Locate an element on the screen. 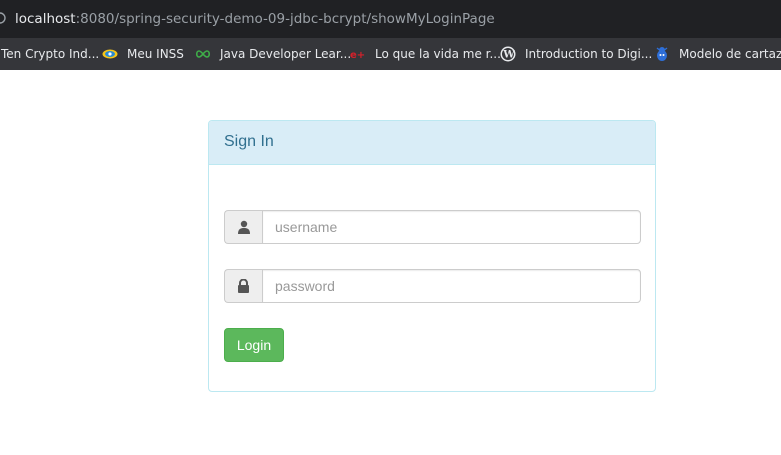 The height and width of the screenshot is (455, 781). bookmark-item: Meu INSS is located at coordinates (143, 54).